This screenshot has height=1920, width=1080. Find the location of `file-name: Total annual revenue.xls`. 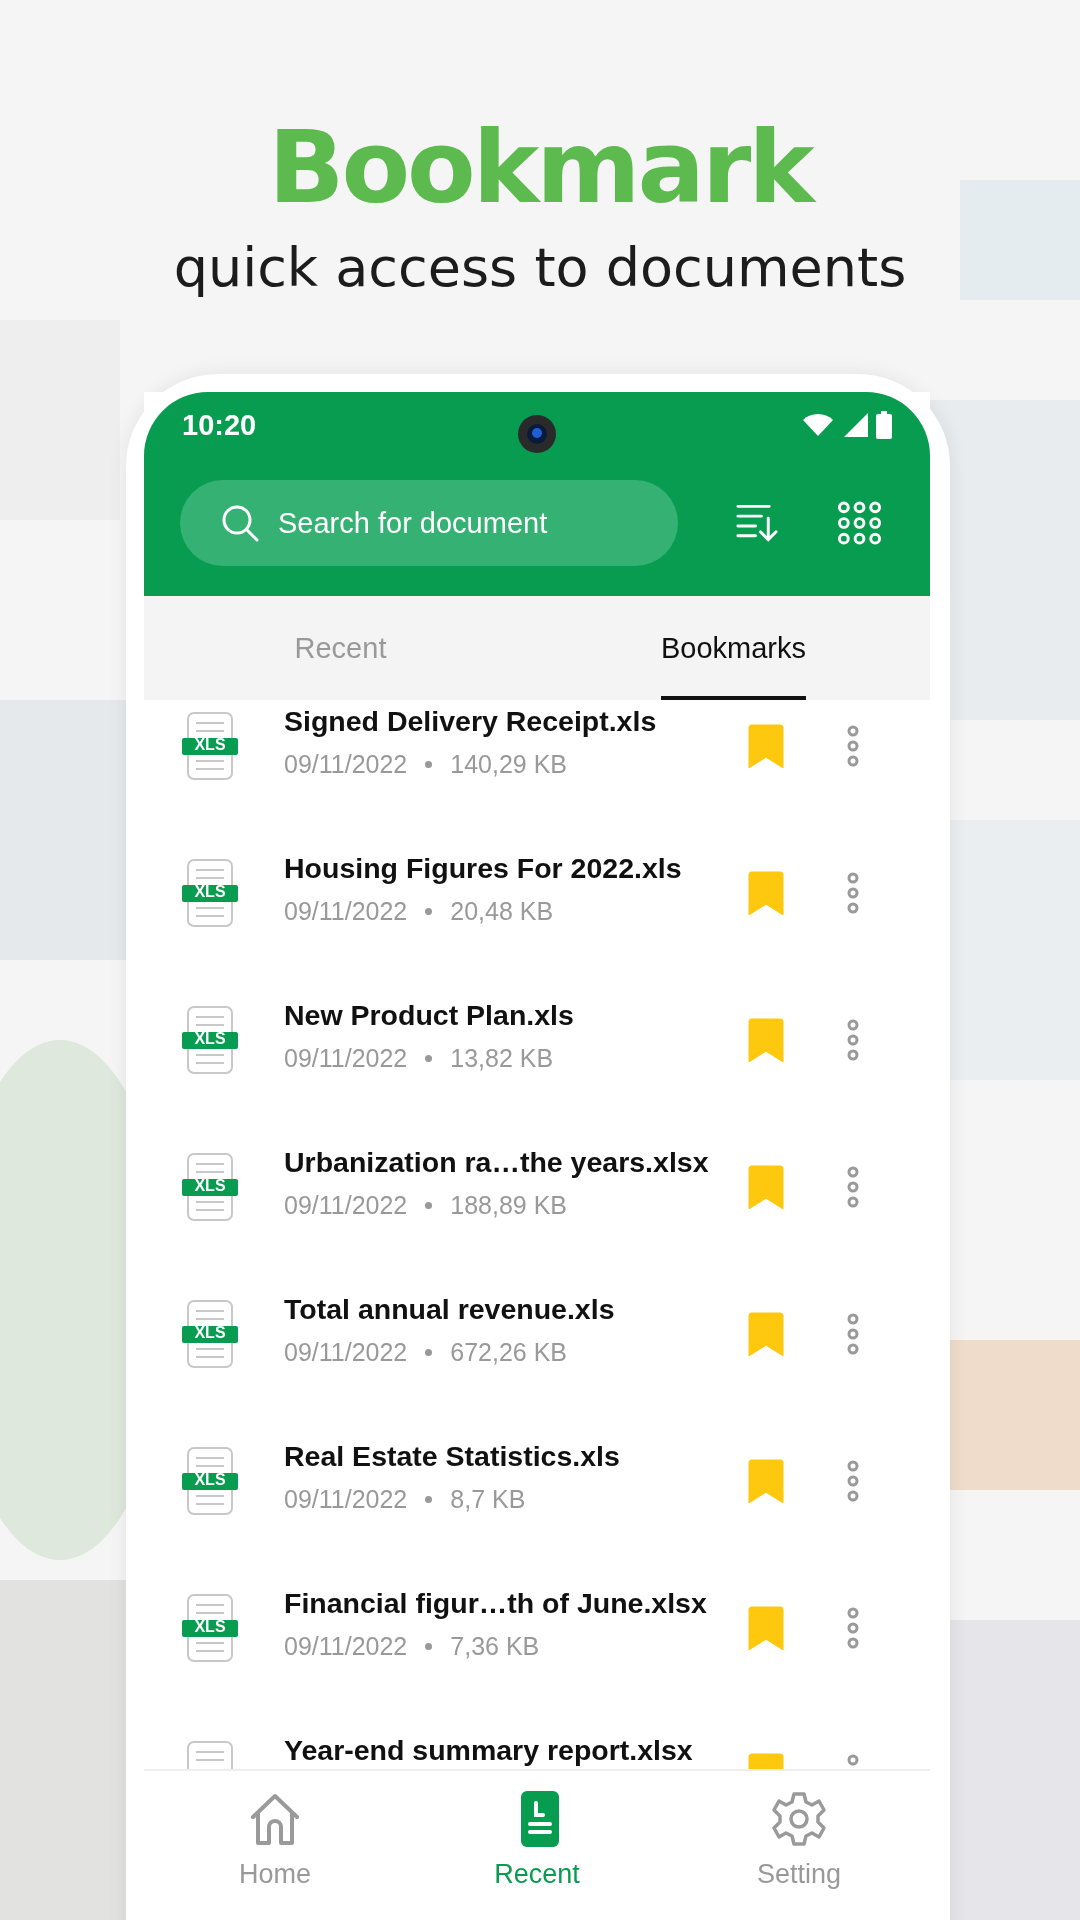

file-name: Total annual revenue.xls is located at coordinates (450, 1309).